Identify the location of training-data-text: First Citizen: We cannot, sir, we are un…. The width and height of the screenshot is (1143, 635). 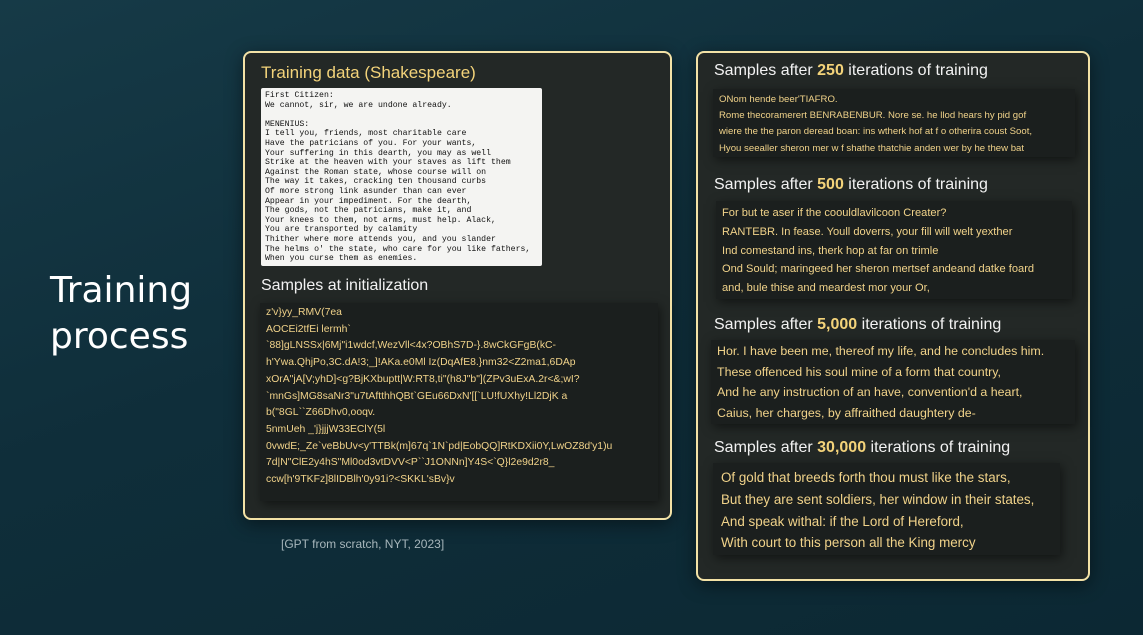
(401, 177).